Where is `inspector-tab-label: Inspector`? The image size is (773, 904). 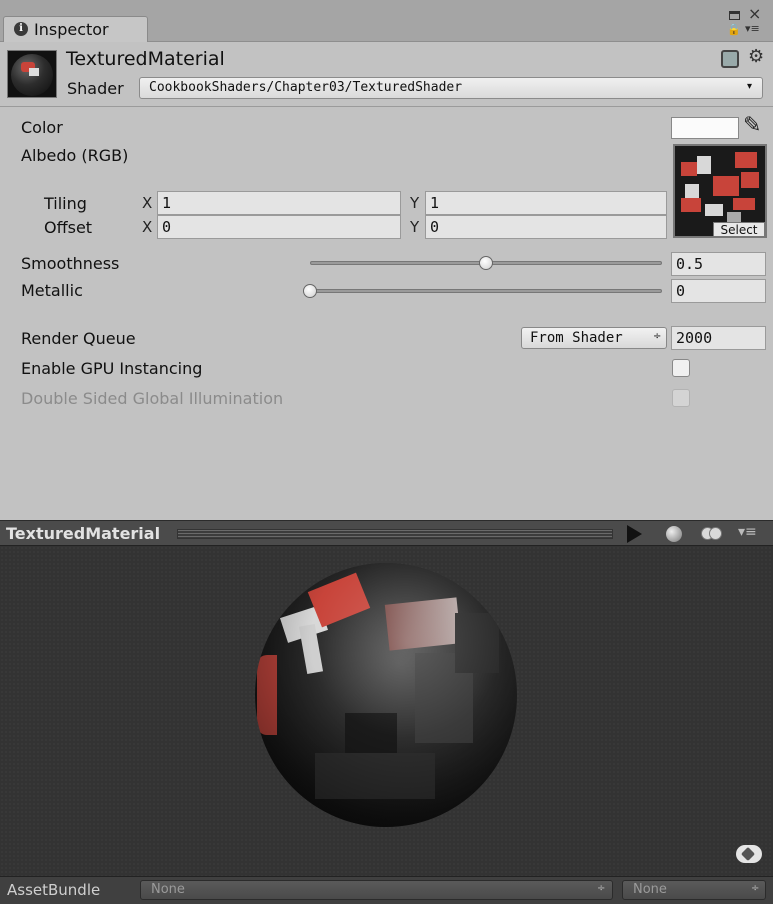
inspector-tab-label: Inspector is located at coordinates (71, 29).